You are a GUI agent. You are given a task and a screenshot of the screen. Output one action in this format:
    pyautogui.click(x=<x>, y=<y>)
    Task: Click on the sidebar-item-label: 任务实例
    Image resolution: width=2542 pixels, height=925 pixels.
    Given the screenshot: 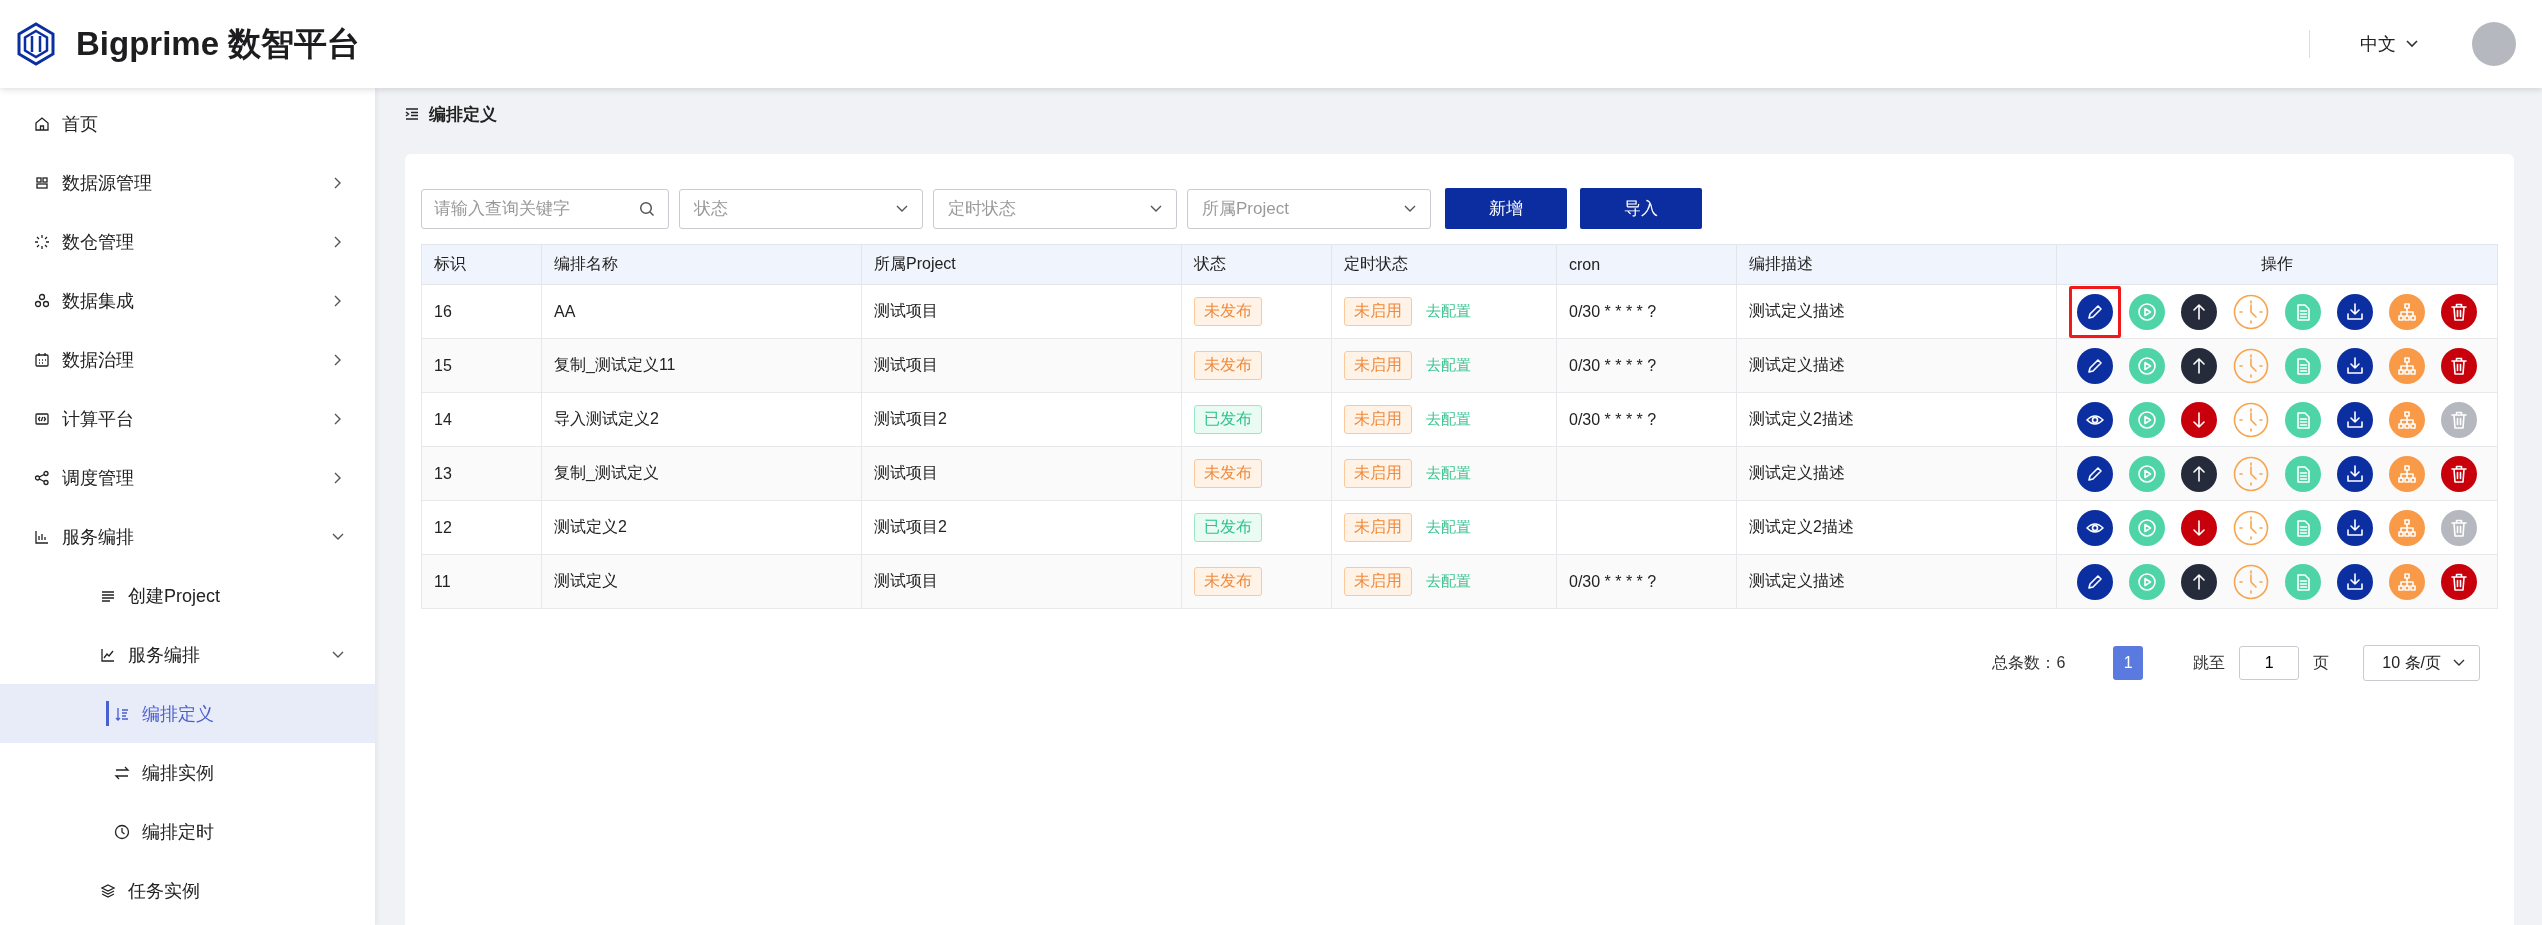 What is the action you would take?
    pyautogui.click(x=164, y=891)
    